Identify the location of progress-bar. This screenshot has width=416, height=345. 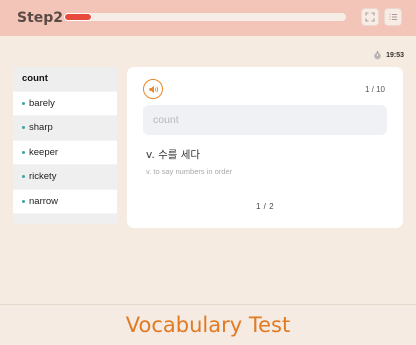
(205, 17).